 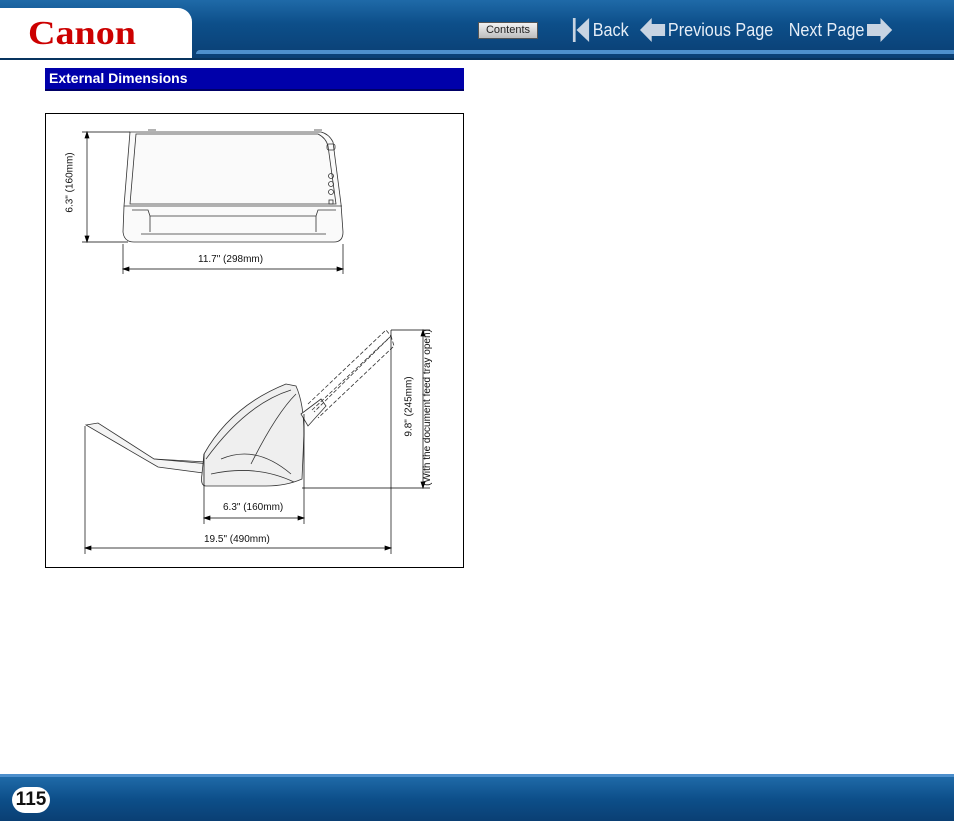 I want to click on previous-page-button: Previous Page, so click(x=708, y=30).